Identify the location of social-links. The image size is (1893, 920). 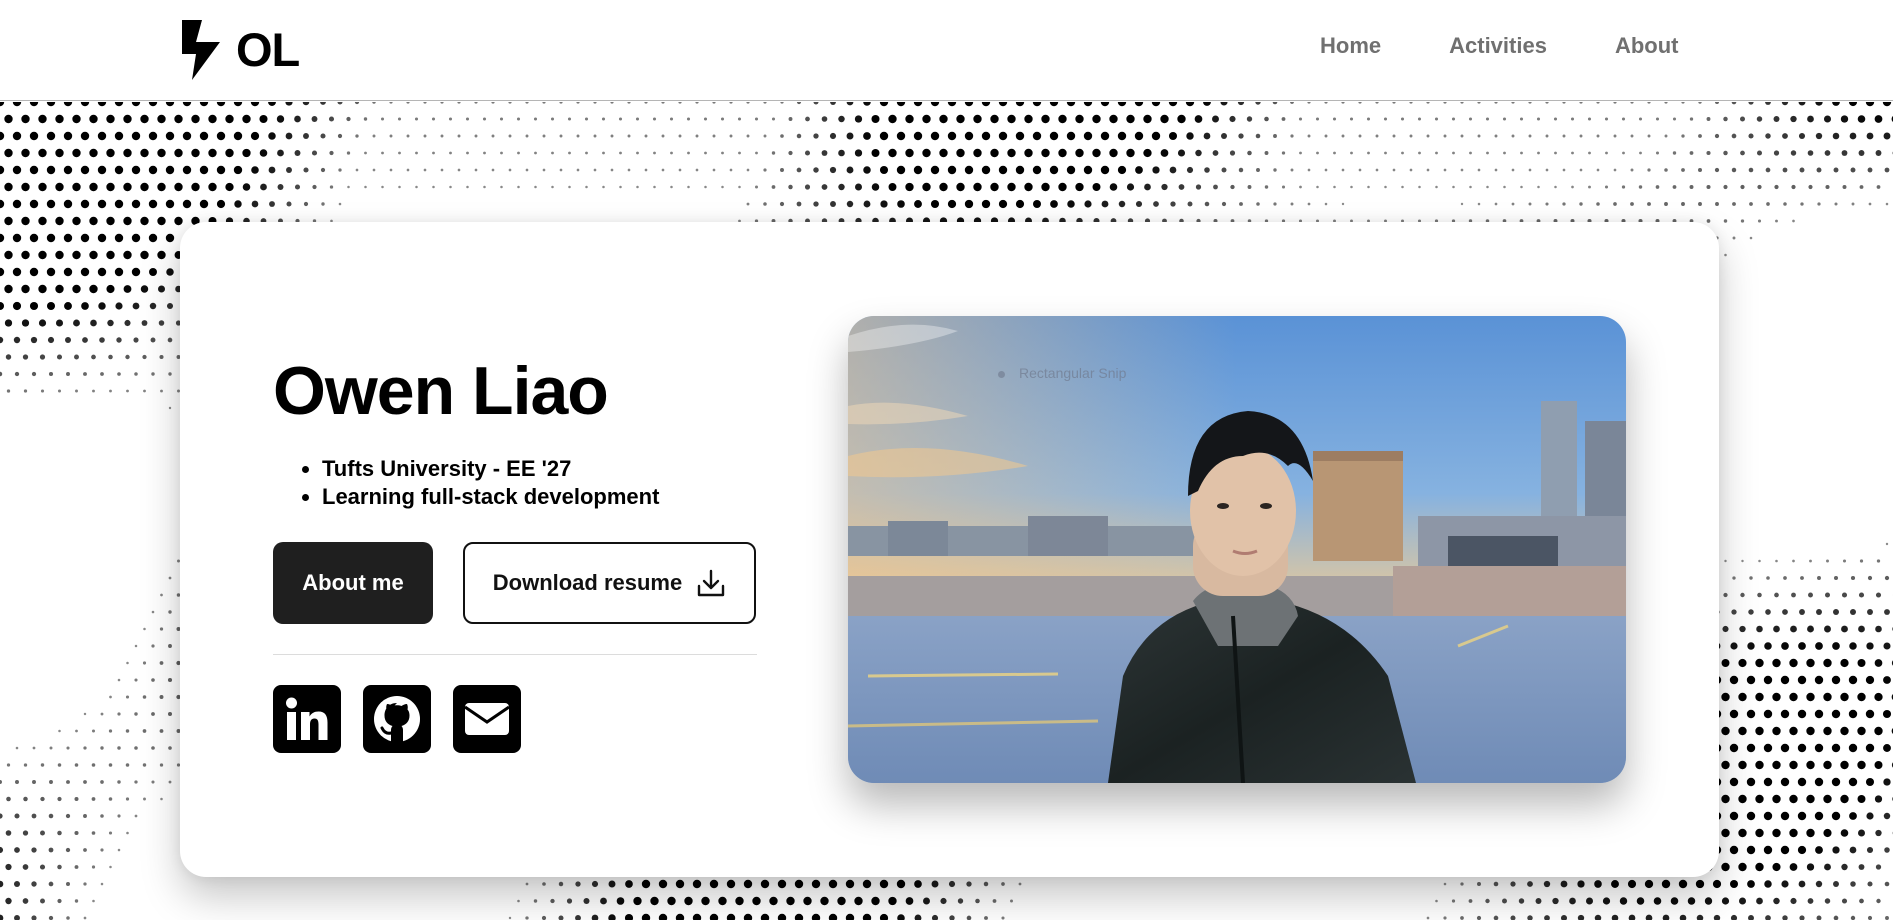
(408, 719).